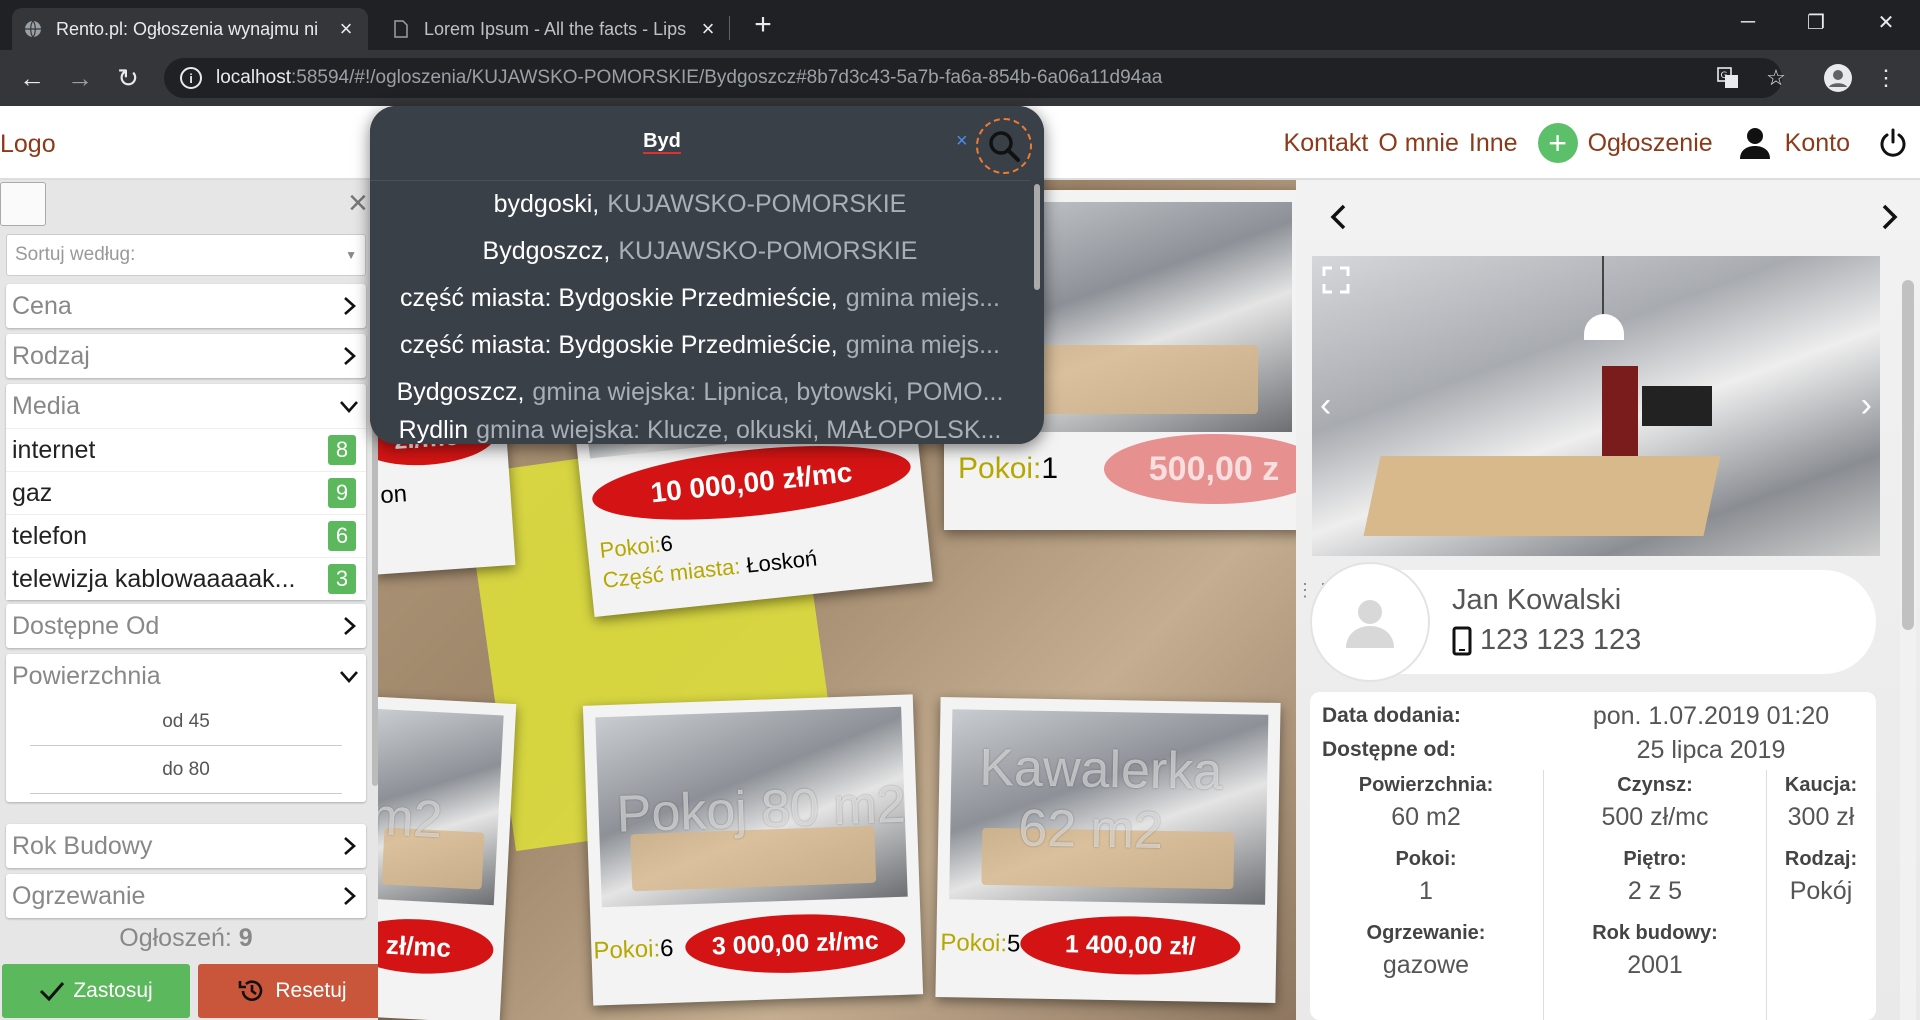 The height and width of the screenshot is (1020, 1920). I want to click on search-input: Byd, so click(662, 142).